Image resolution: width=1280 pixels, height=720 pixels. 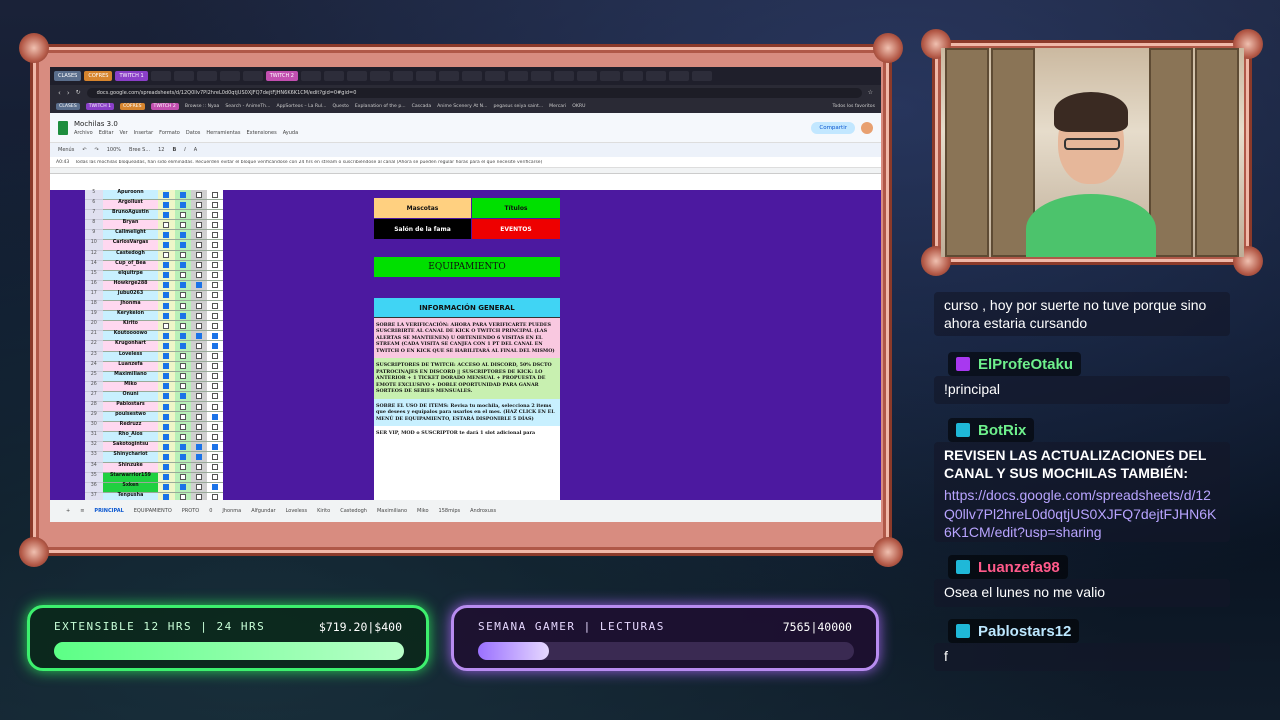 What do you see at coordinates (94, 376) in the screenshot?
I see `row-number: 25` at bounding box center [94, 376].